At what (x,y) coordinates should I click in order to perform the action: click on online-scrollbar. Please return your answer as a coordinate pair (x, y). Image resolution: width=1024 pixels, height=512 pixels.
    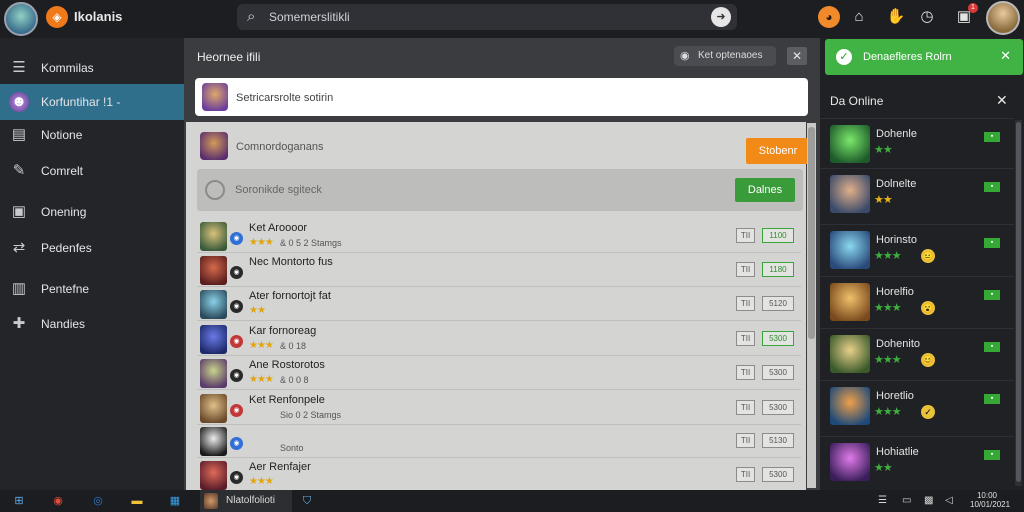
    Looking at the image, I should click on (1018, 303).